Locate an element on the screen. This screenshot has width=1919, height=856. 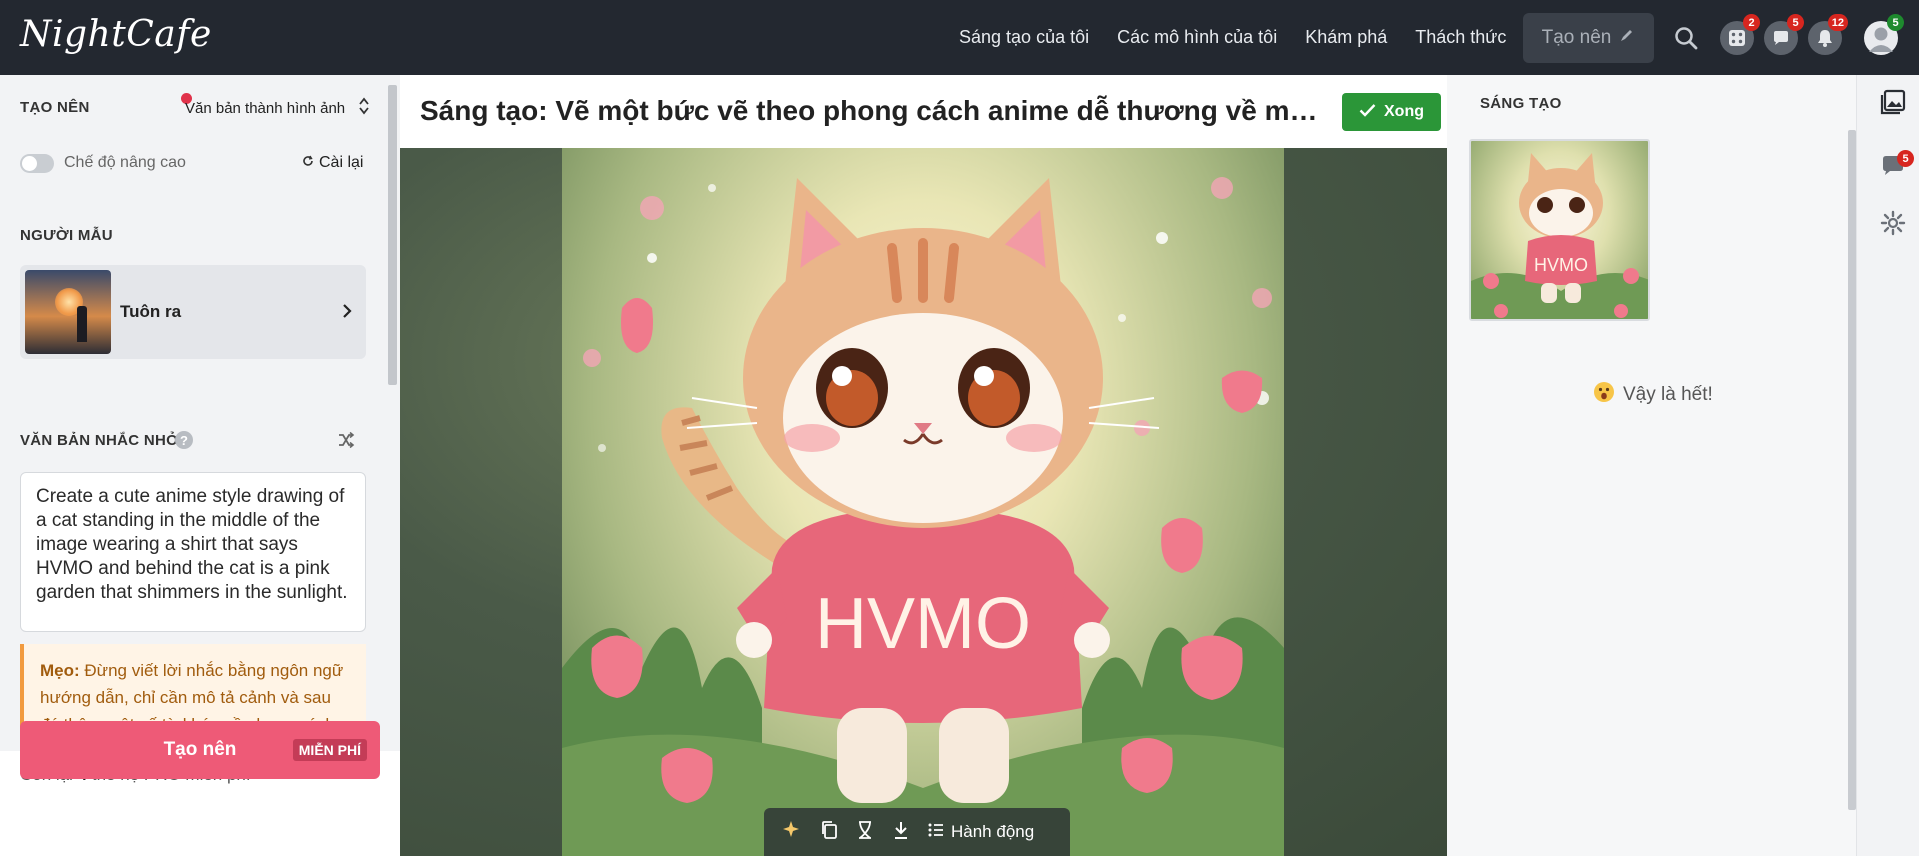
done-button: Xong is located at coordinates (1391, 112).